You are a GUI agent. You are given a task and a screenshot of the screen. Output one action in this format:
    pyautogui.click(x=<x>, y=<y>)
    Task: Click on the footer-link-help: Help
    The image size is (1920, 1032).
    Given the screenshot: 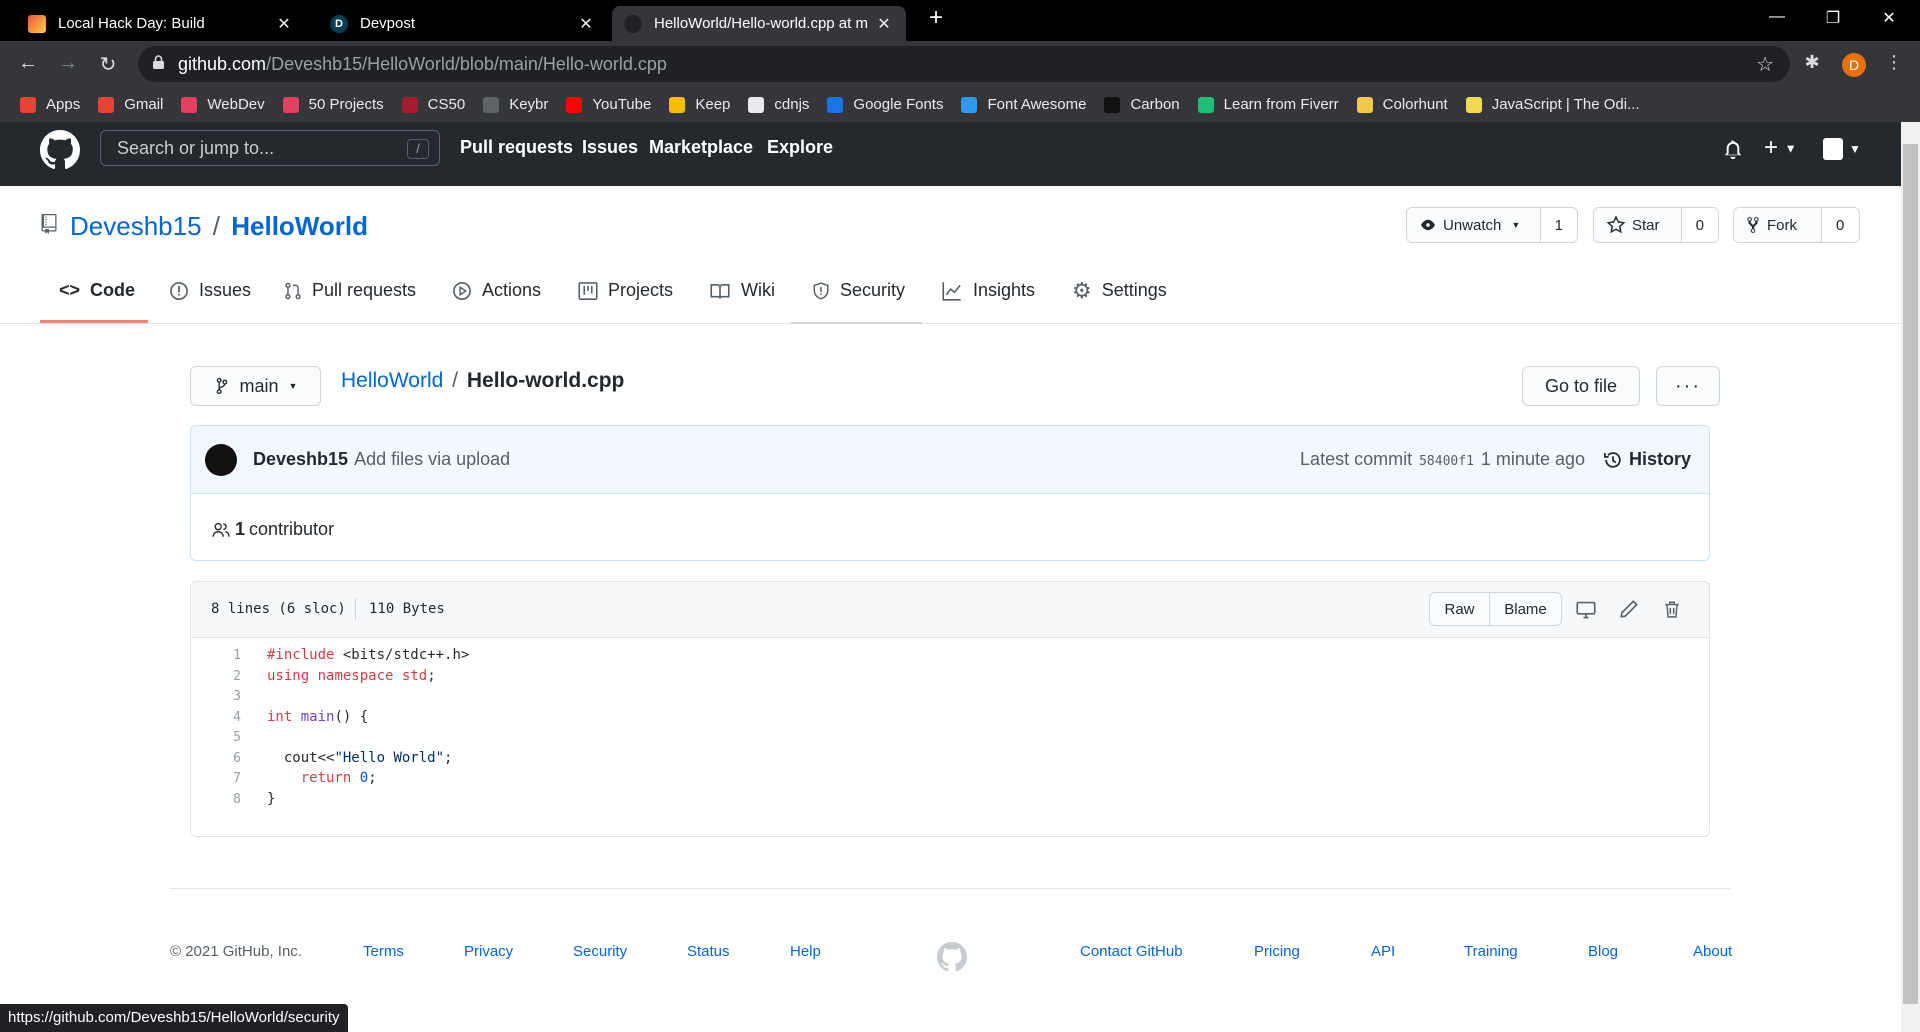 What is the action you would take?
    pyautogui.click(x=805, y=951)
    